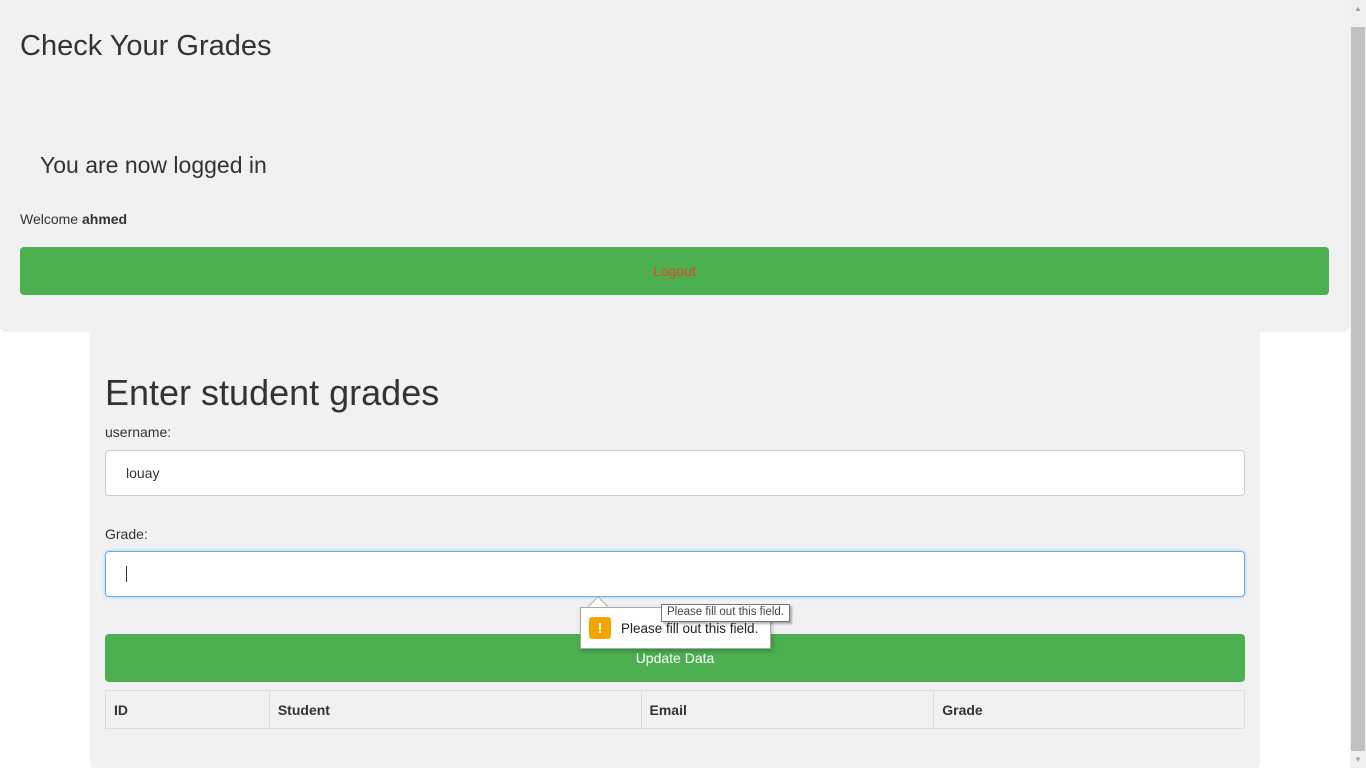  Describe the element at coordinates (146, 46) in the screenshot. I see `page-title: Check Your Grades` at that location.